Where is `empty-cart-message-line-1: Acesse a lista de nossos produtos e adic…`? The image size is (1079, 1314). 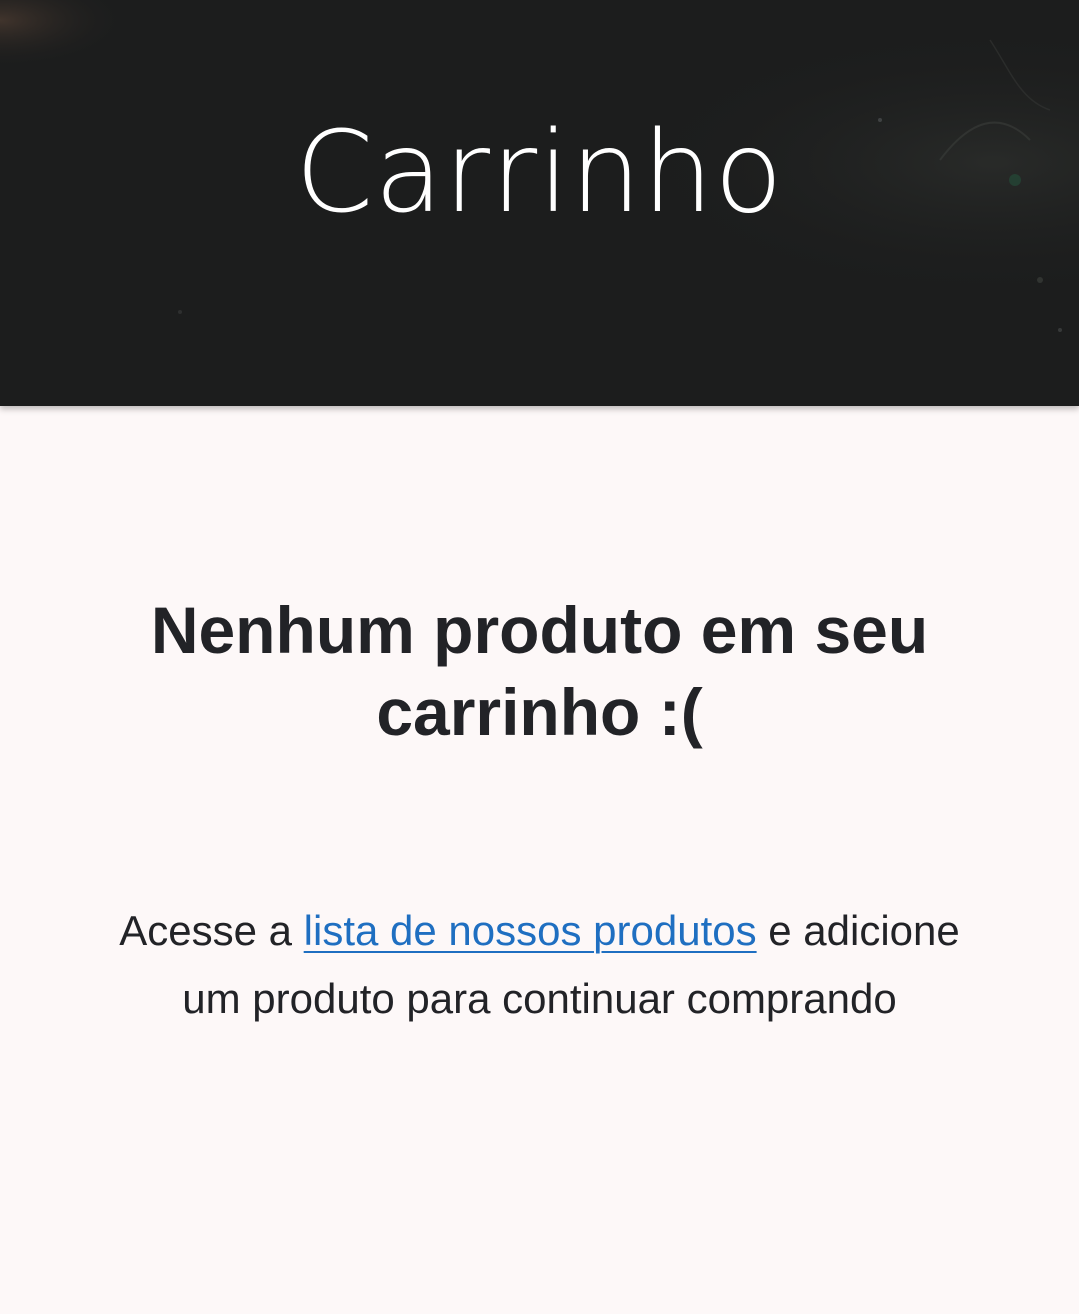 empty-cart-message-line-1: Acesse a lista de nossos produtos e adic… is located at coordinates (540, 931).